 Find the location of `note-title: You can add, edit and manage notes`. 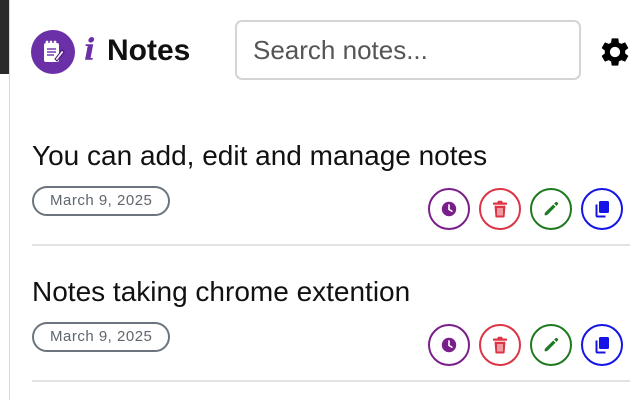

note-title: You can add, edit and manage notes is located at coordinates (259, 156).